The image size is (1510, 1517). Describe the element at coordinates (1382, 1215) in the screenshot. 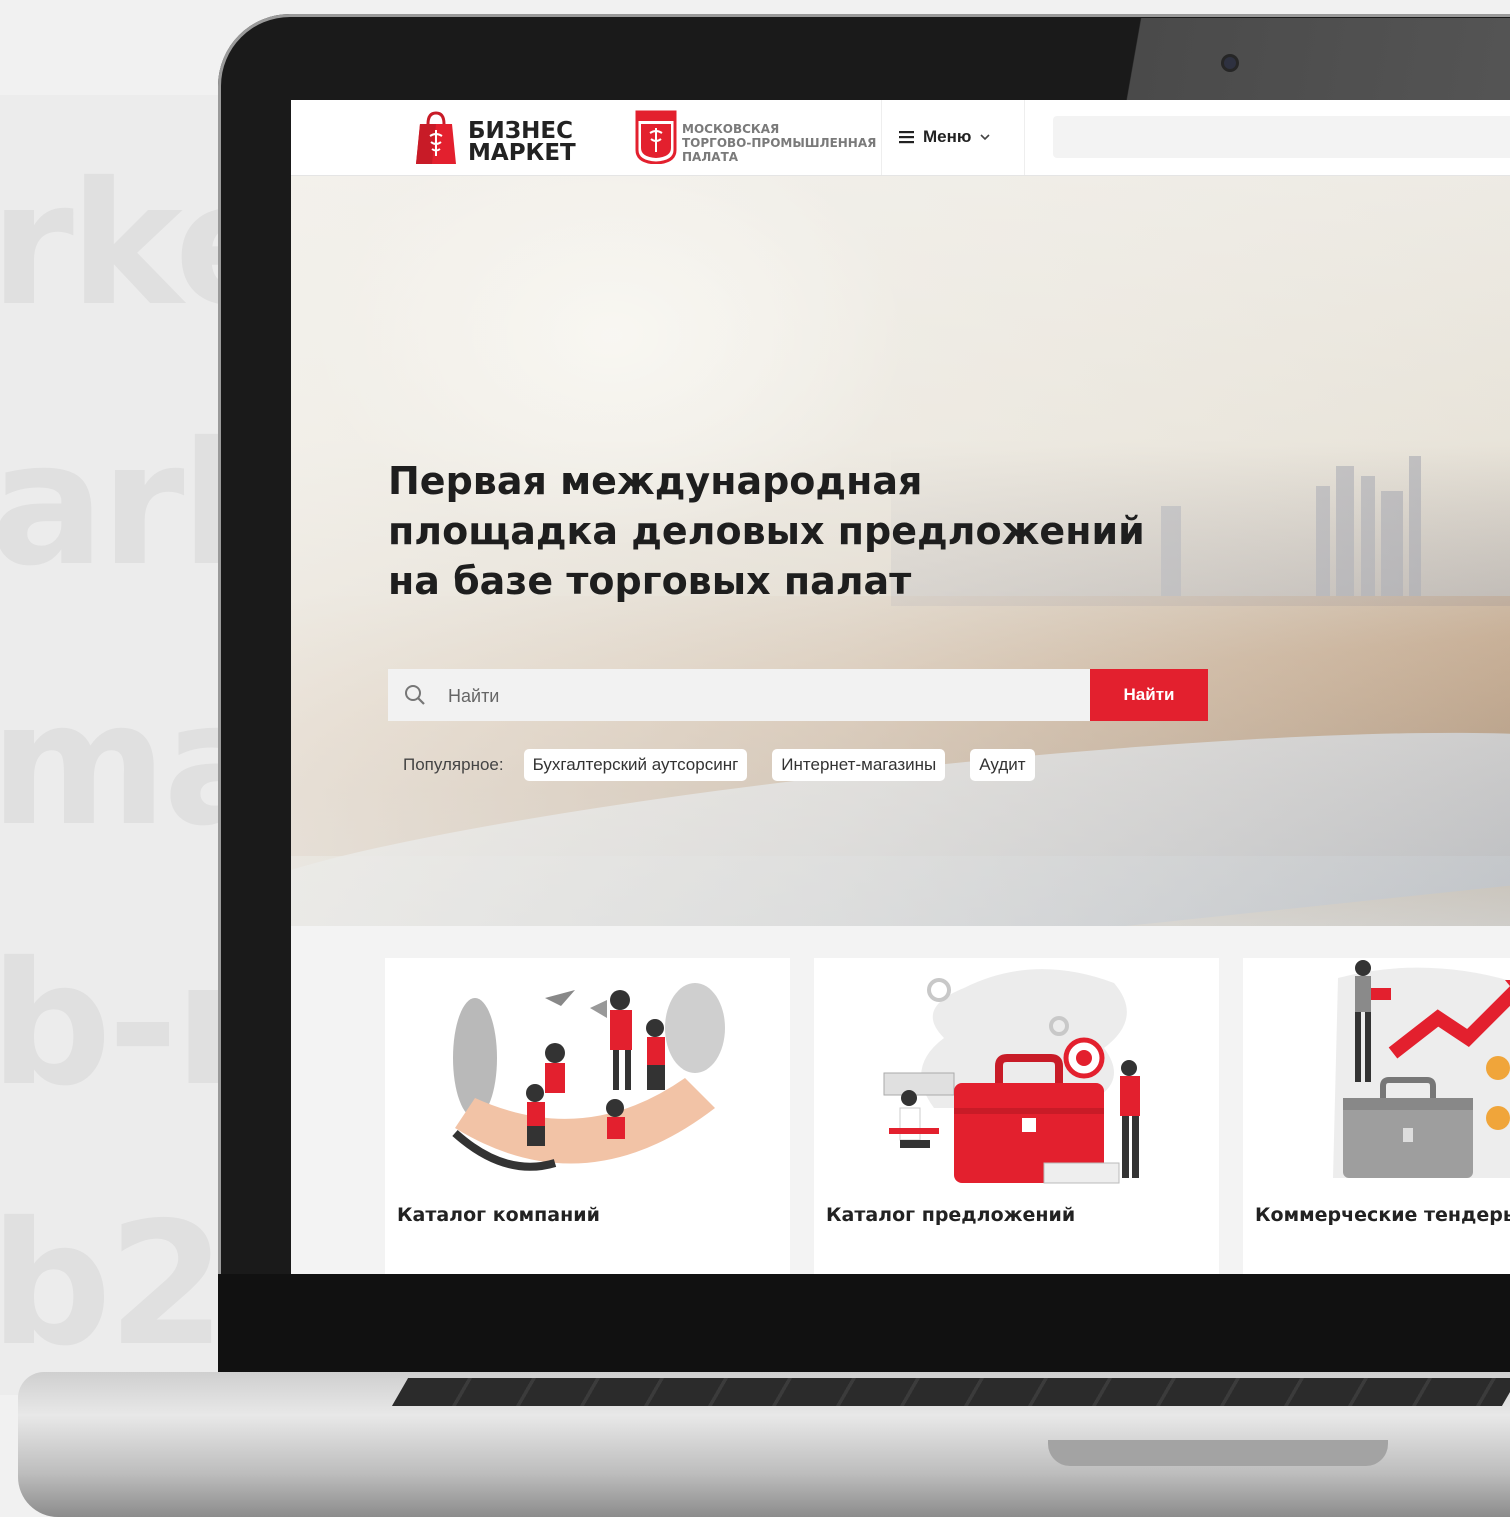

I see `card-title: Коммерческие тендеры` at that location.